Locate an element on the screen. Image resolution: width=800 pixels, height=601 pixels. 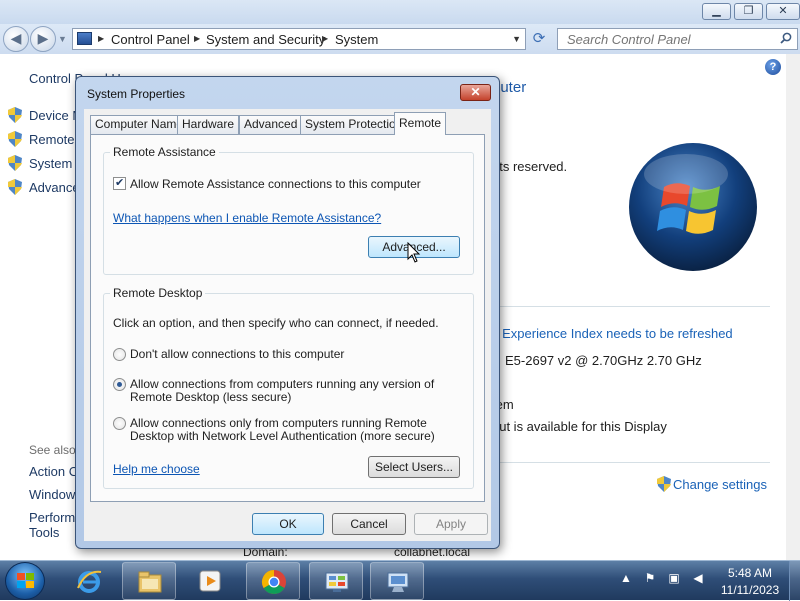
maximize-button: ❐ is located at coordinates (748, 11).